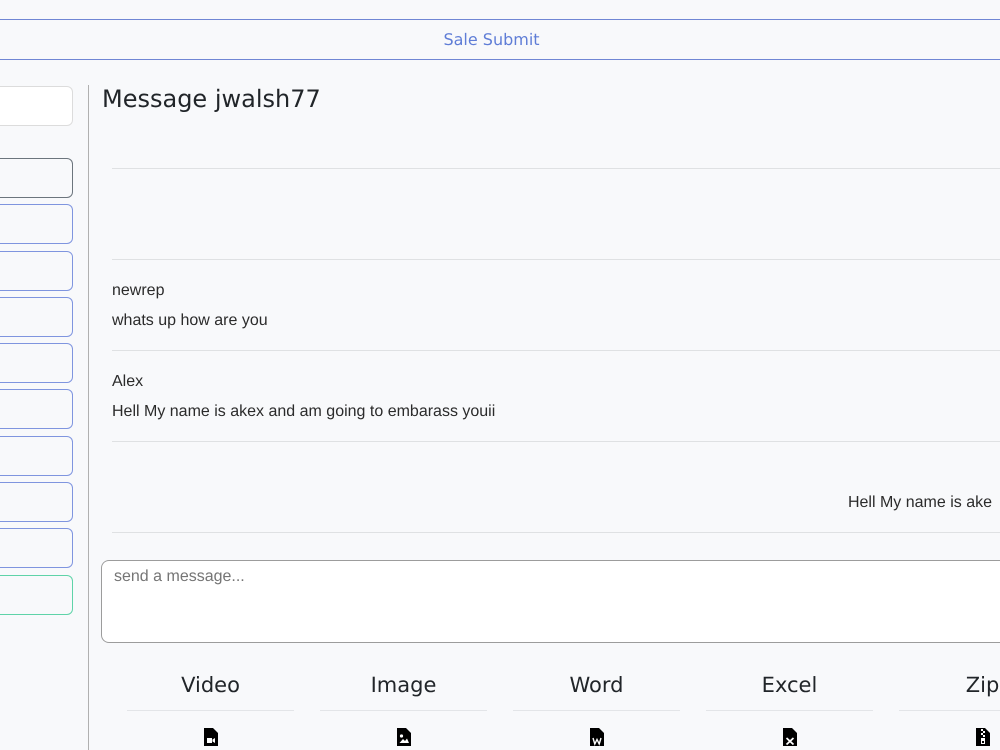  Describe the element at coordinates (491, 39) in the screenshot. I see `header-link: Sale Submit` at that location.